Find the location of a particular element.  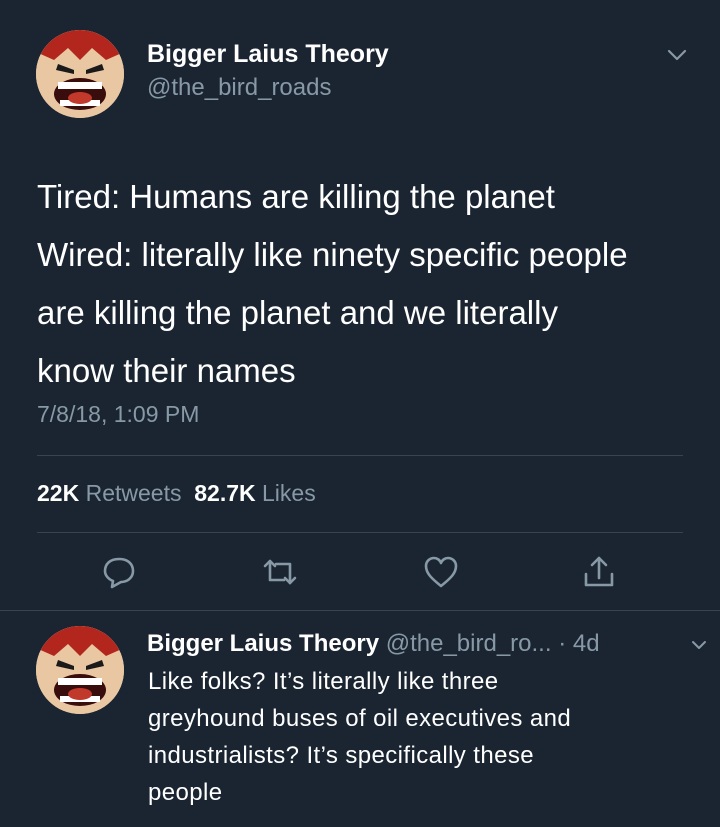

reply-text-line: Like folks? It’s literally like three is located at coordinates (323, 681).